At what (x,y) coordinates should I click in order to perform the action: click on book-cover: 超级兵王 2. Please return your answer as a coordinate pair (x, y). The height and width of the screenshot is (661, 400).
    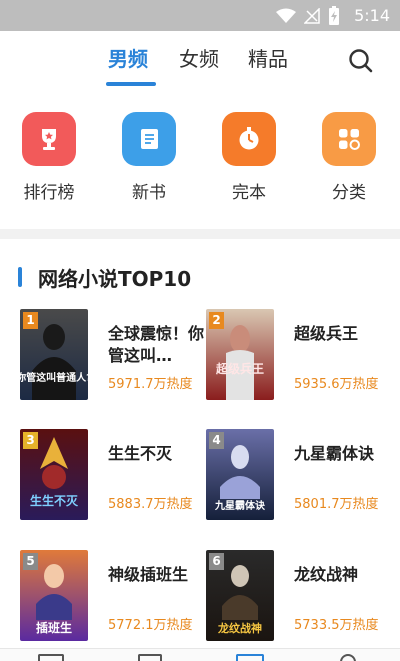
    Looking at the image, I should click on (240, 354).